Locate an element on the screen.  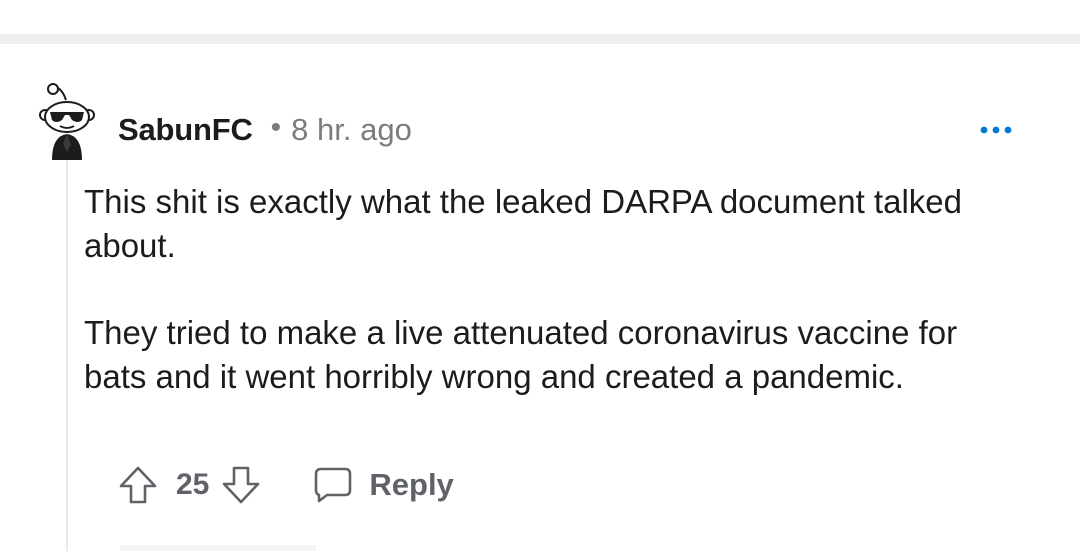
upvote-button is located at coordinates (138, 485).